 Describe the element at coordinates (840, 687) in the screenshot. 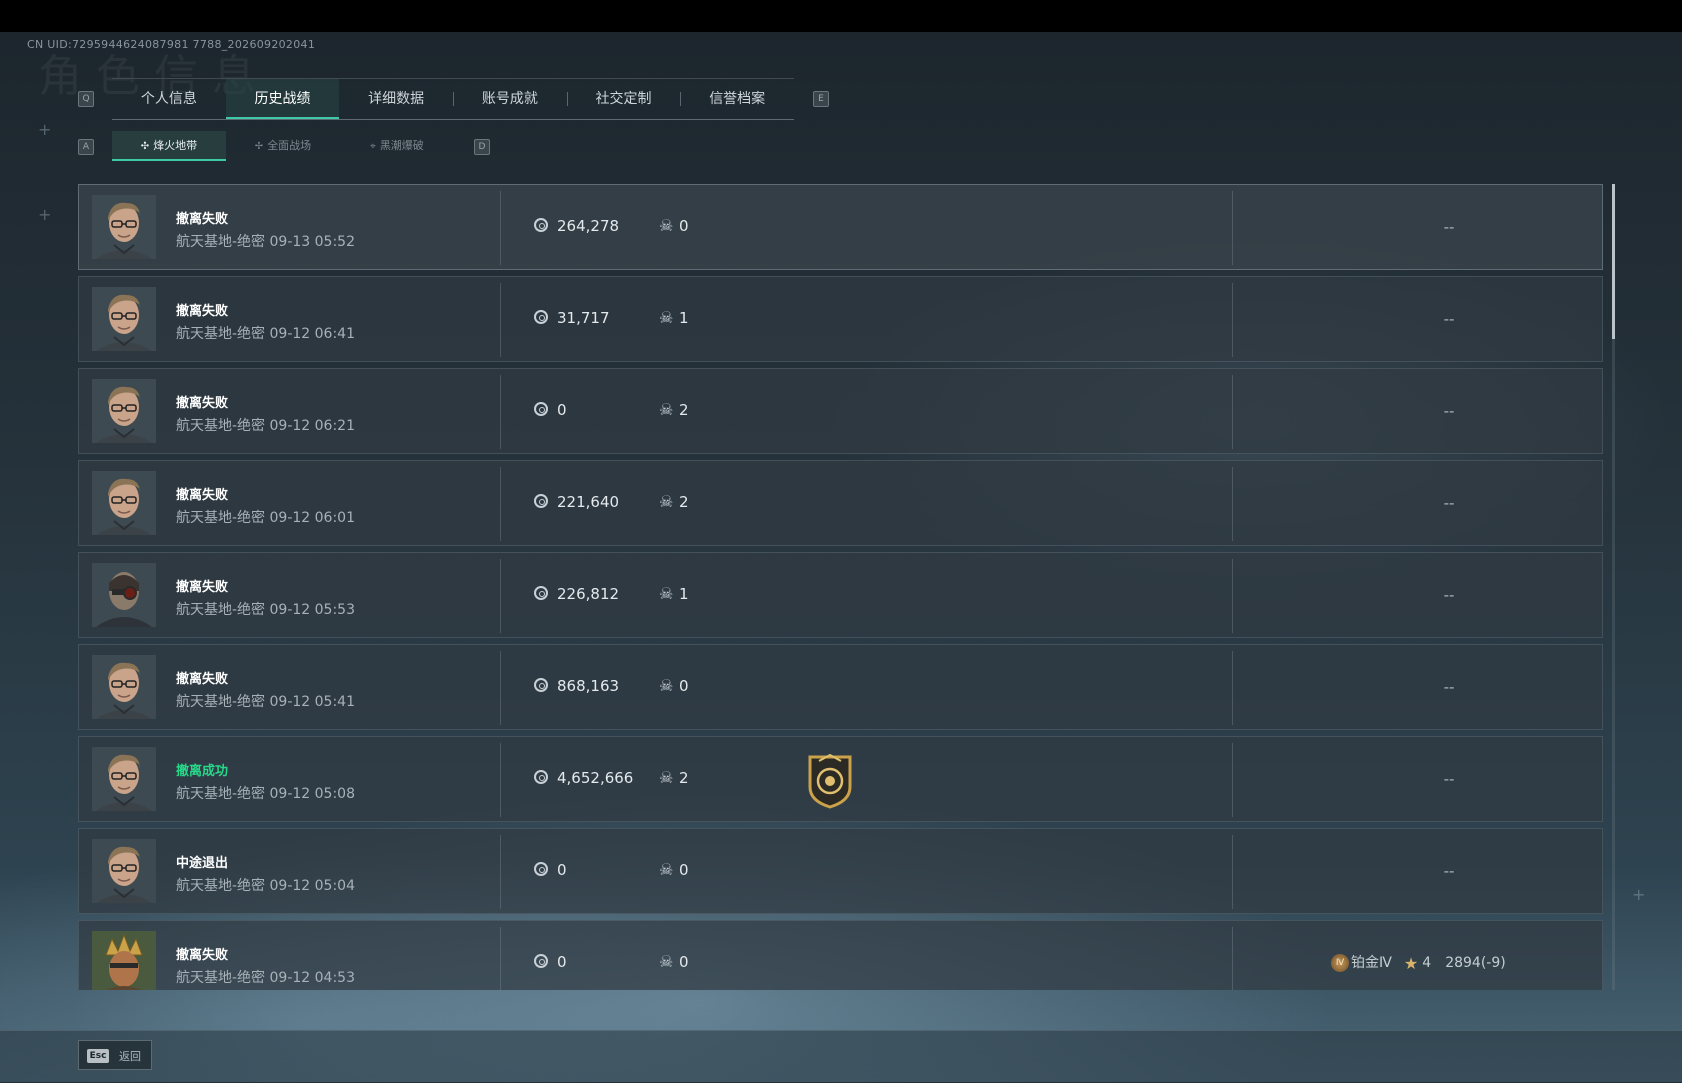

I see `match-row: 撤离失败 航天基地-绝密 09-12 05:41 868,163 ☠ 0 --` at that location.